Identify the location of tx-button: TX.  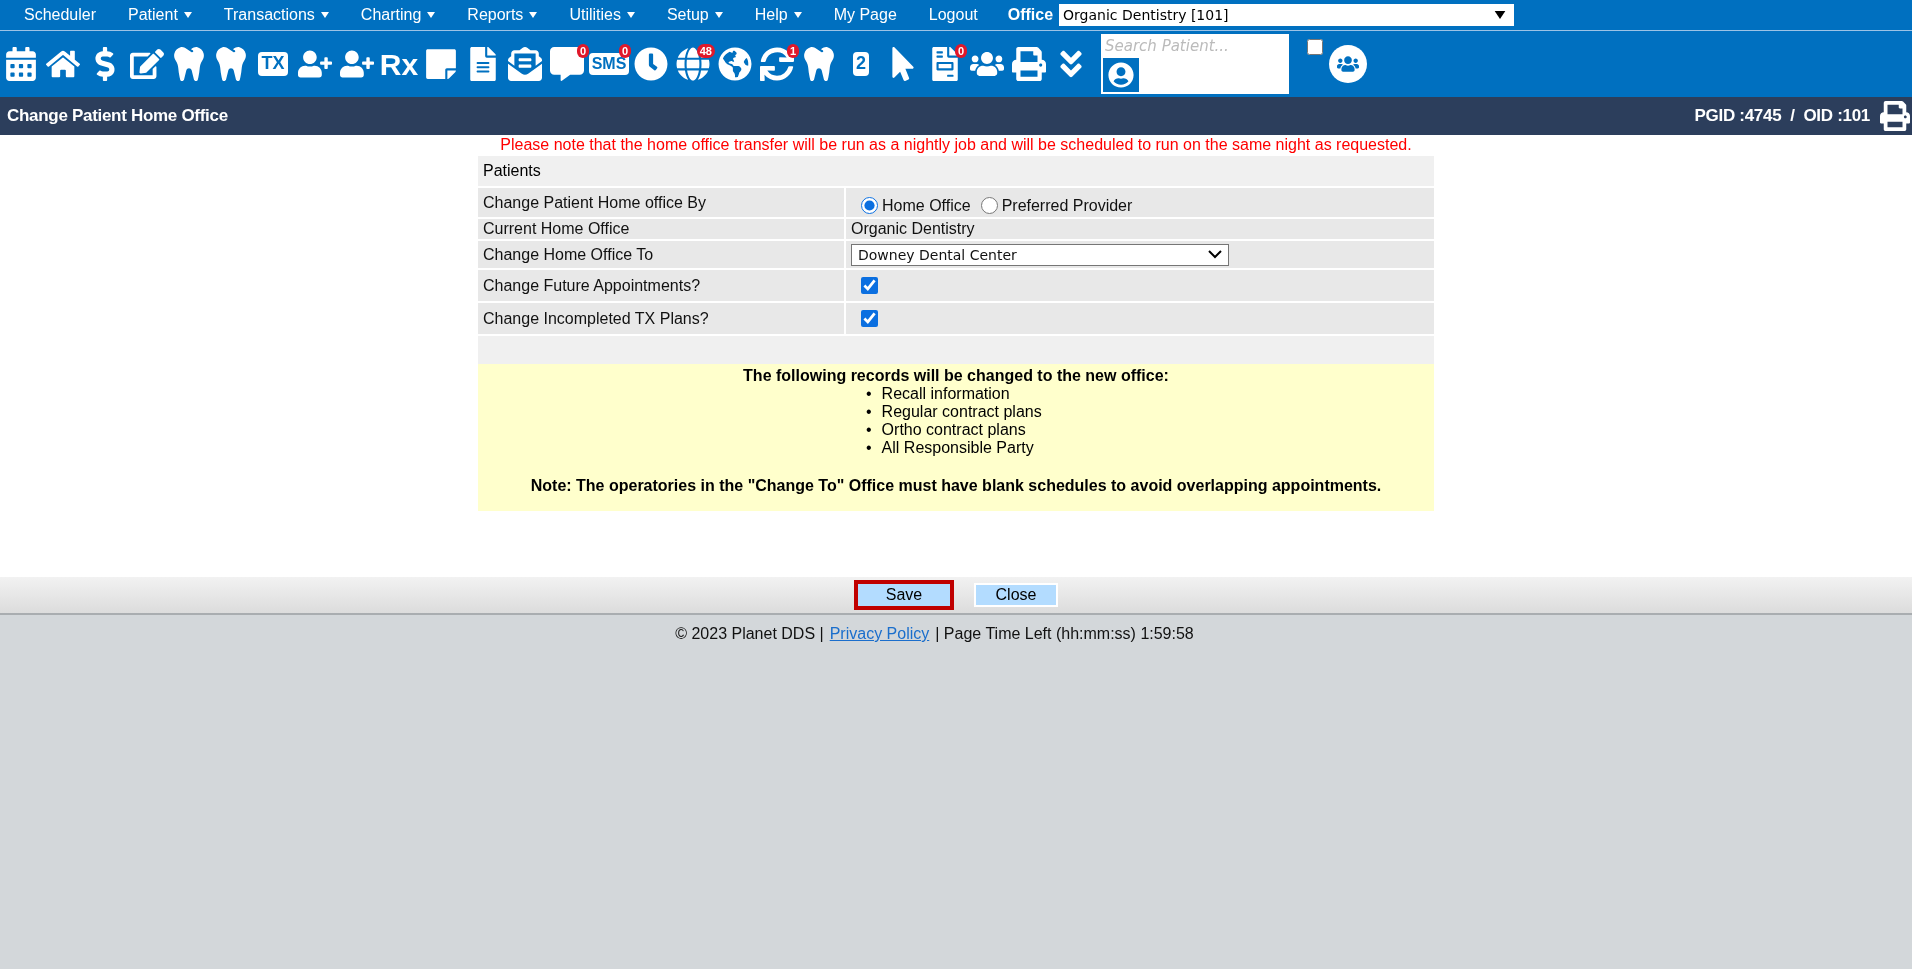
(273, 64).